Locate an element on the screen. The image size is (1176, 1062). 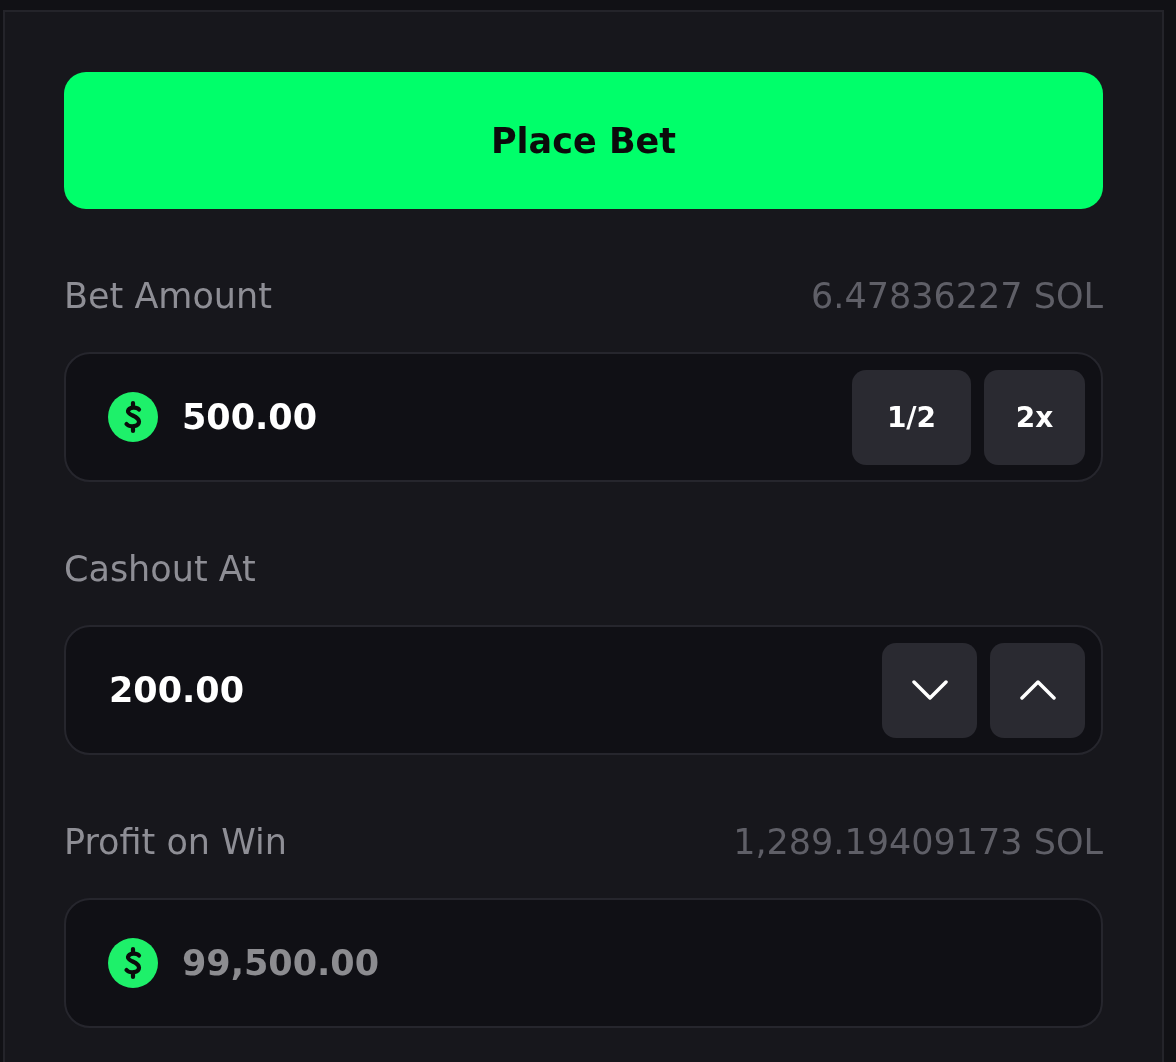
field-value: 500.00 is located at coordinates (250, 417).